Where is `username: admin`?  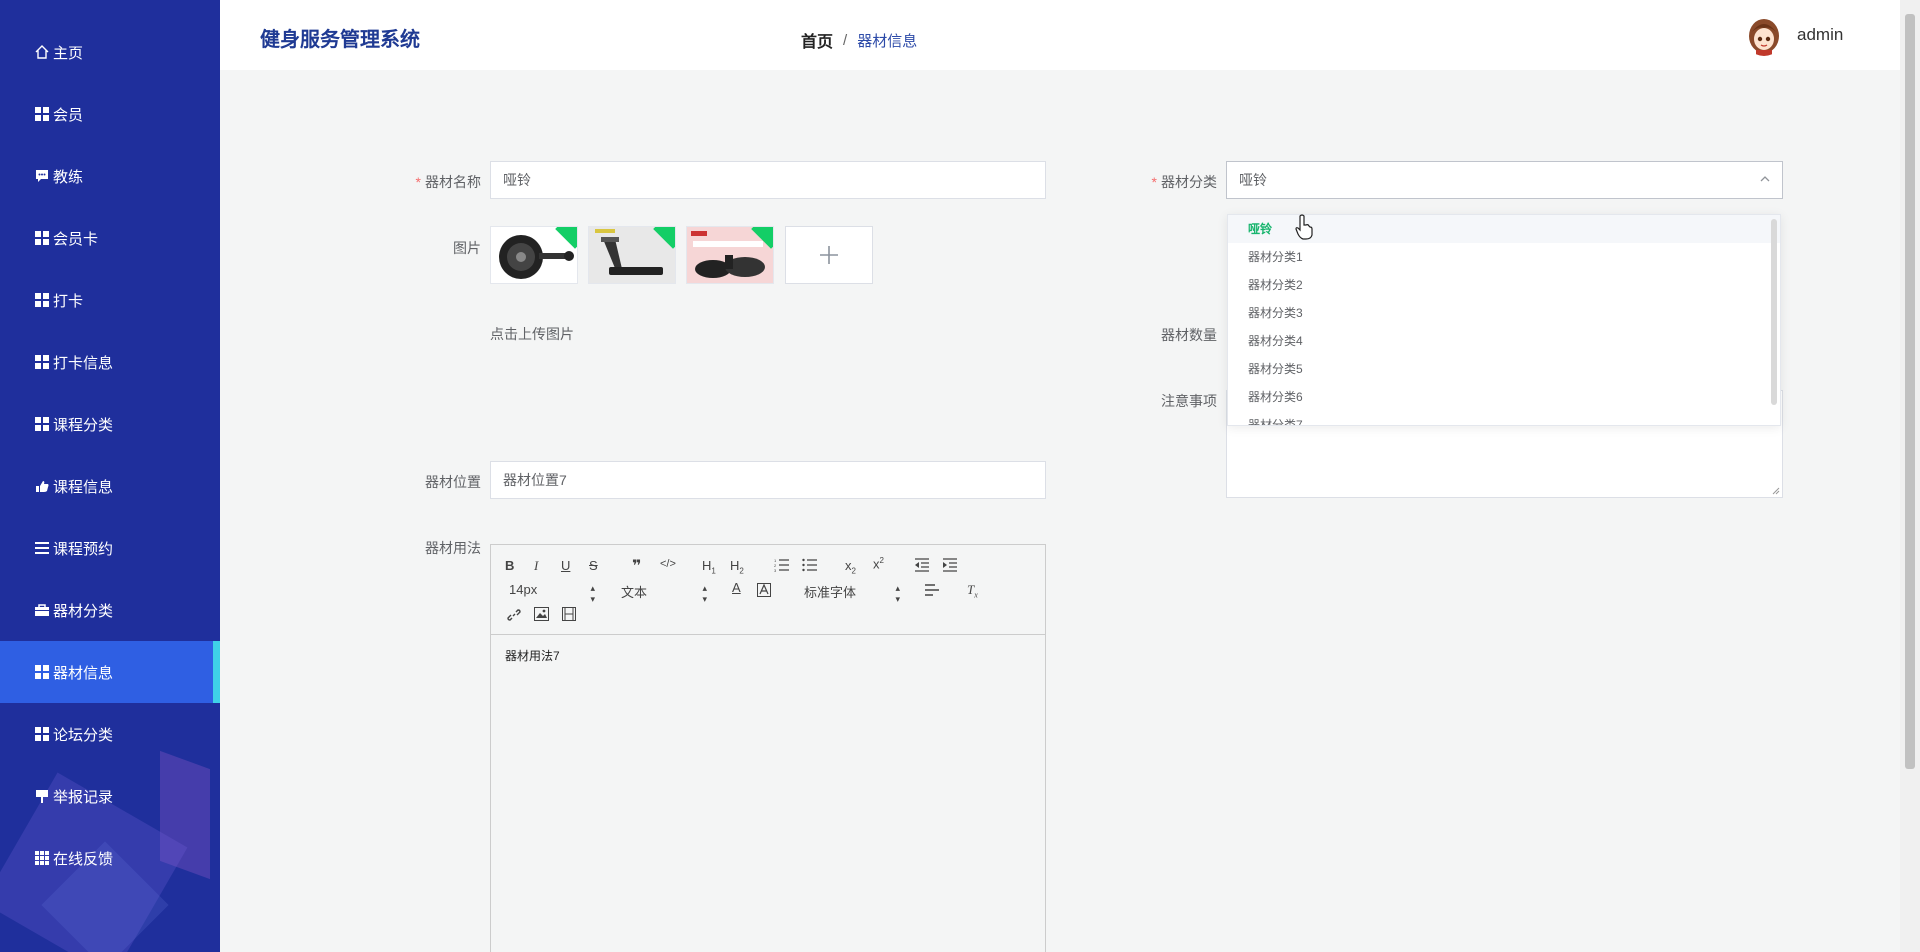
username: admin is located at coordinates (1820, 35).